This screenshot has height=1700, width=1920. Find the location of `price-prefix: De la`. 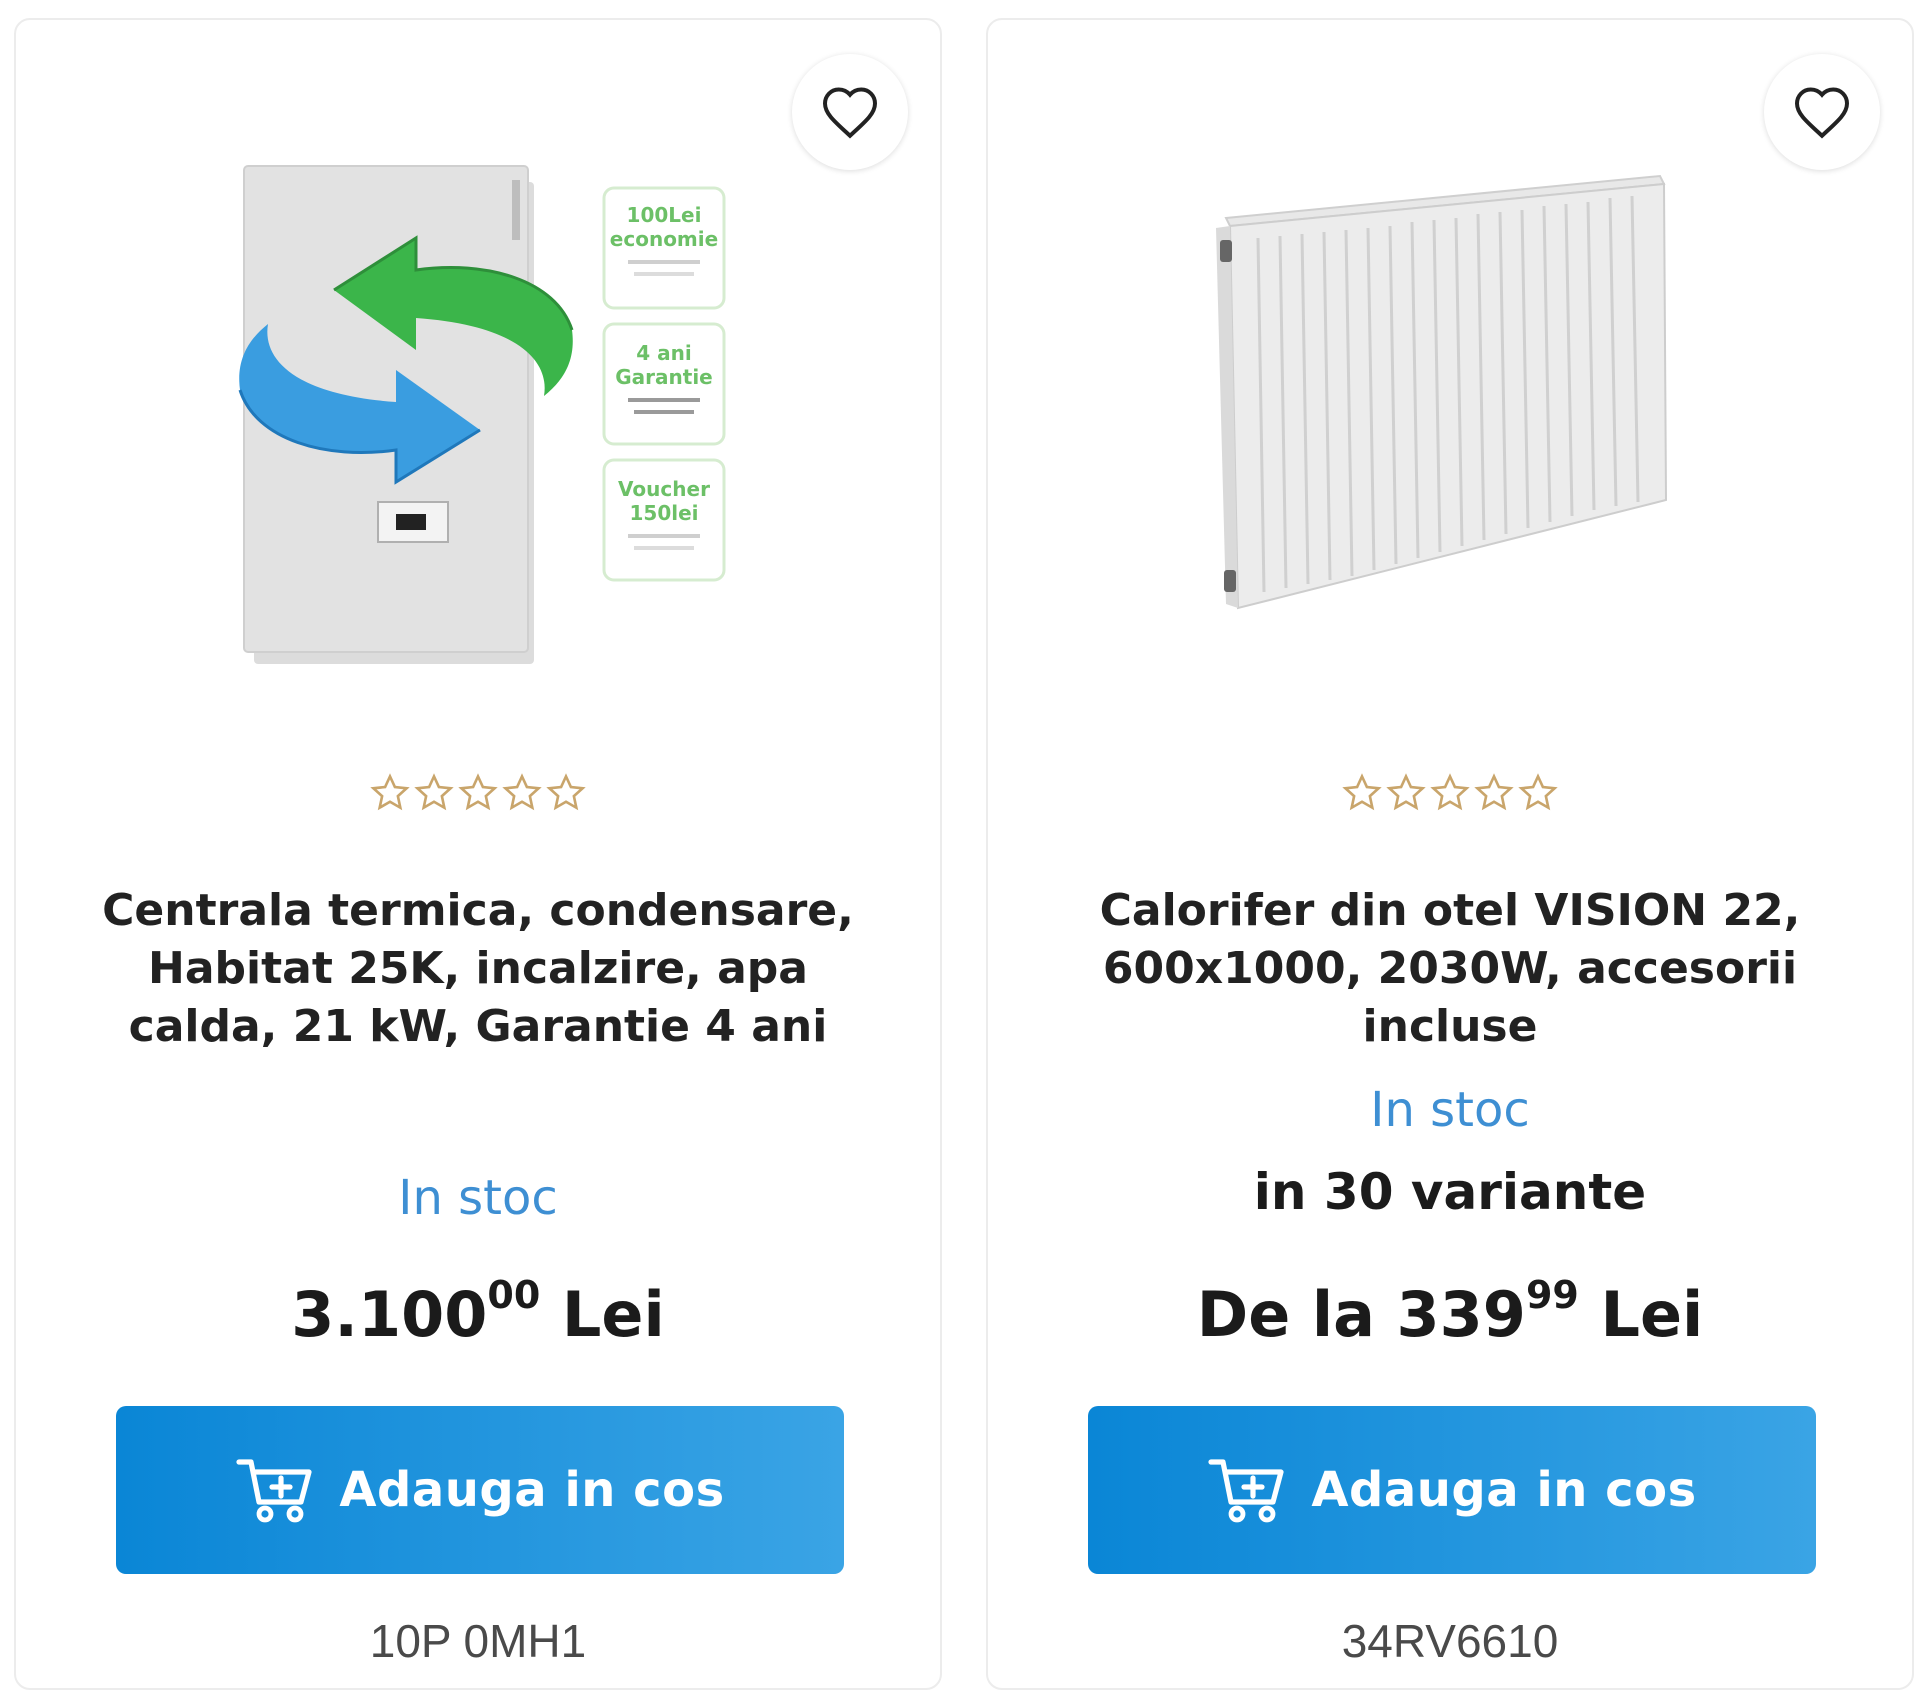

price-prefix: De la is located at coordinates (1296, 1314).